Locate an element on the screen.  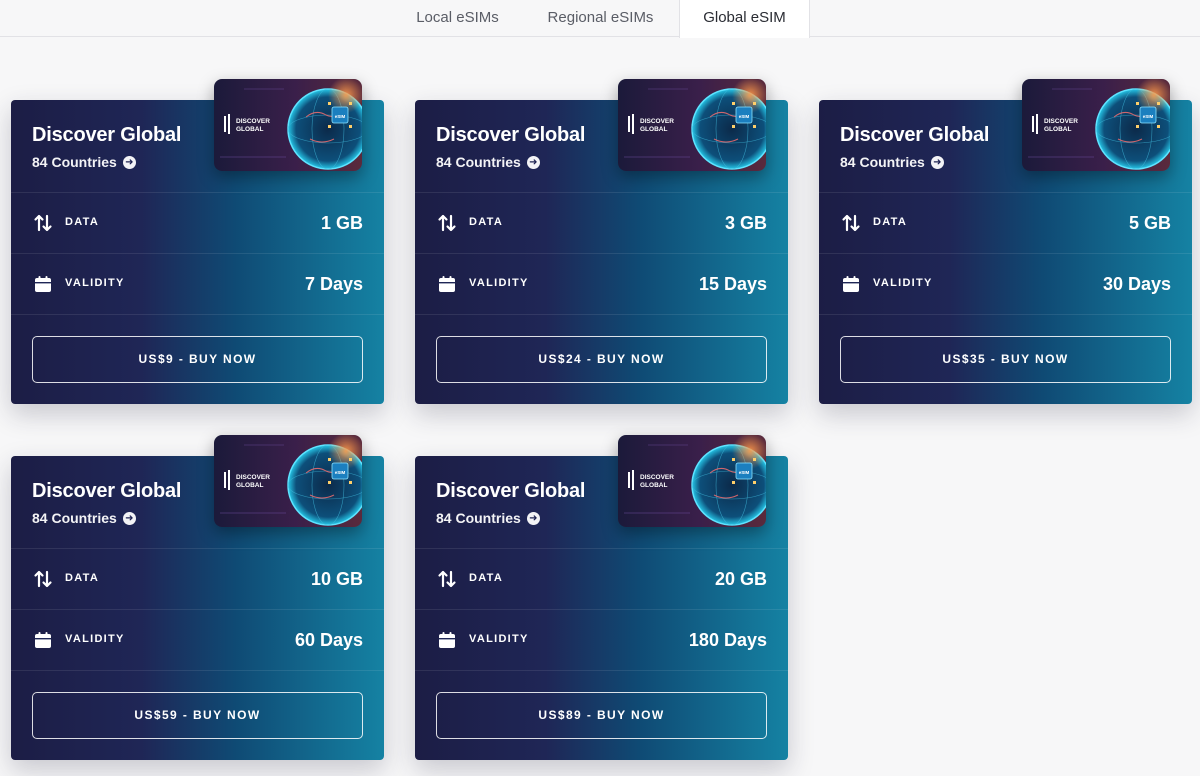
buy-now-button: US$59 - BUY NOW is located at coordinates (197, 715).